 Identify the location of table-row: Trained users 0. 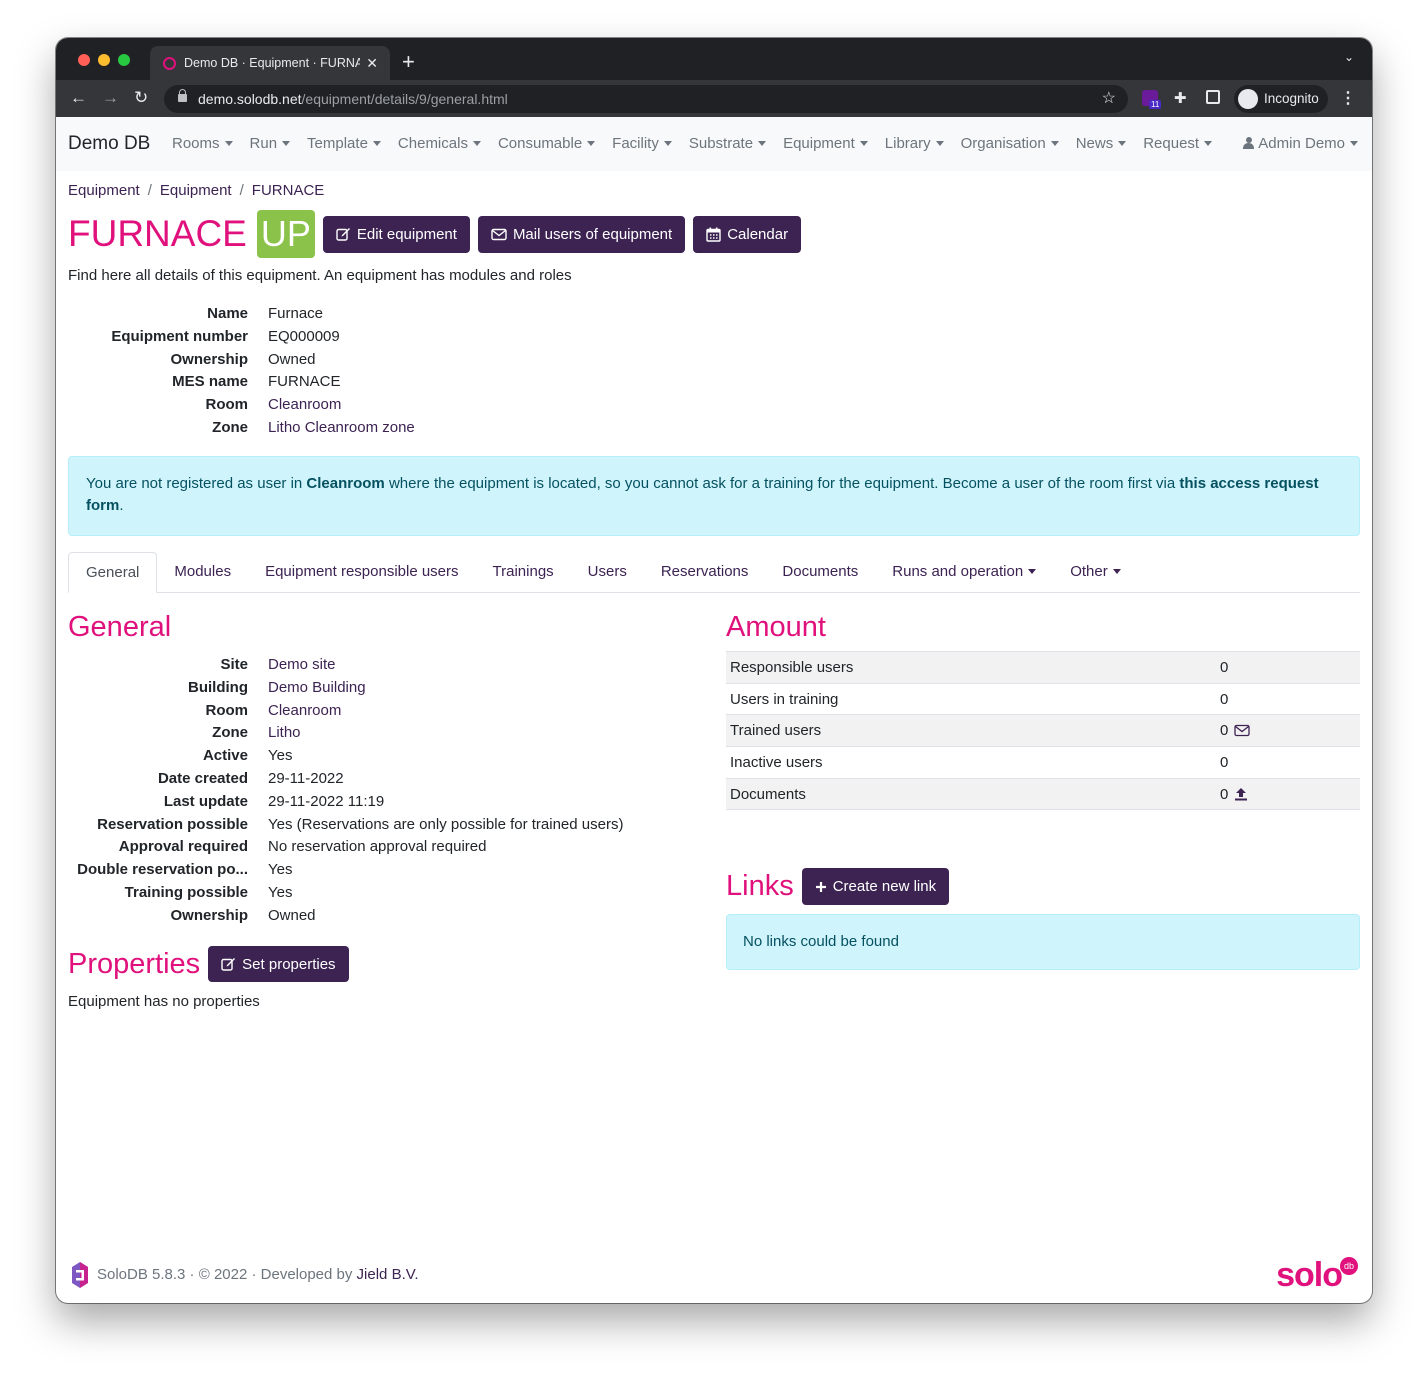
(1043, 730).